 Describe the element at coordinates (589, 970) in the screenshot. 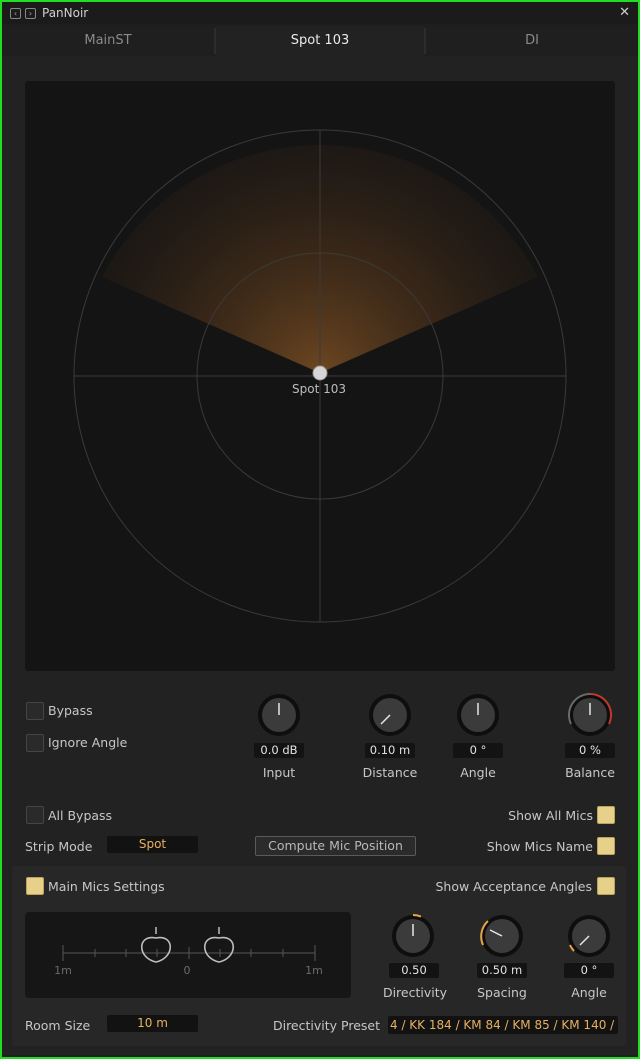

I see `main-angle-value: 0 °` at that location.